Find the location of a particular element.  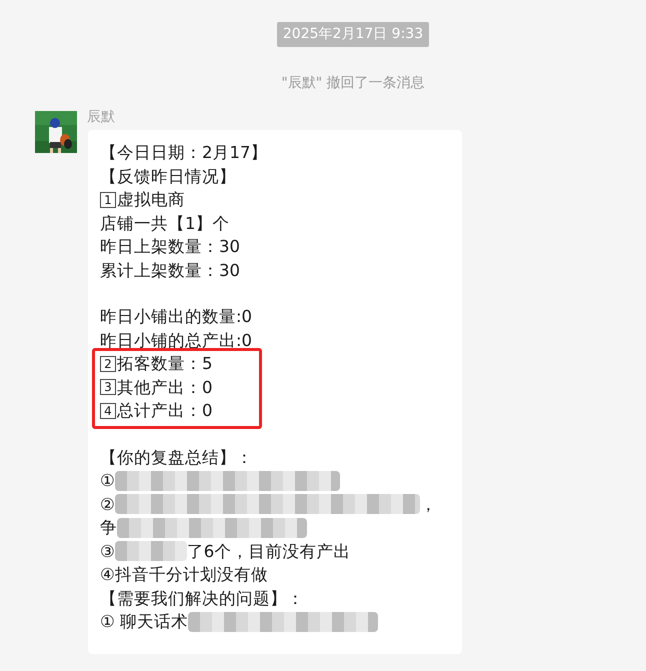

message-line: 店铺一共【1】个 is located at coordinates (165, 223).